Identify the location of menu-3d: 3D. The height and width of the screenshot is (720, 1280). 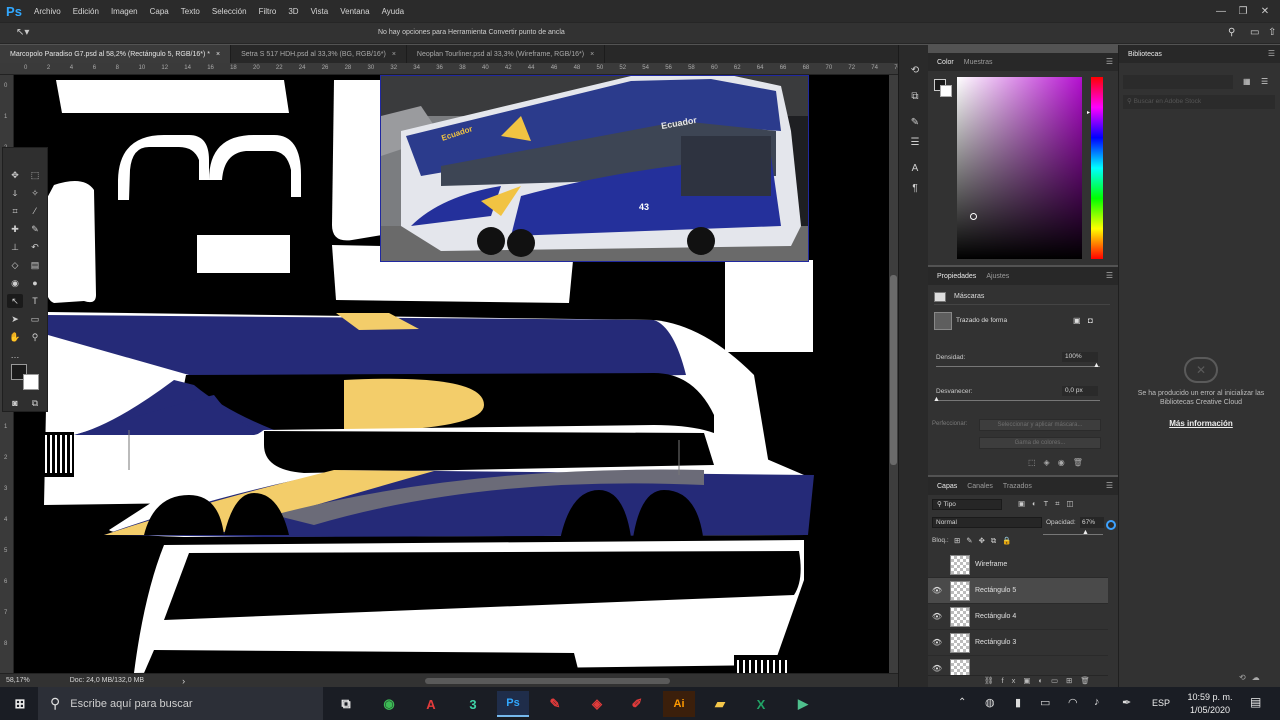
(293, 11).